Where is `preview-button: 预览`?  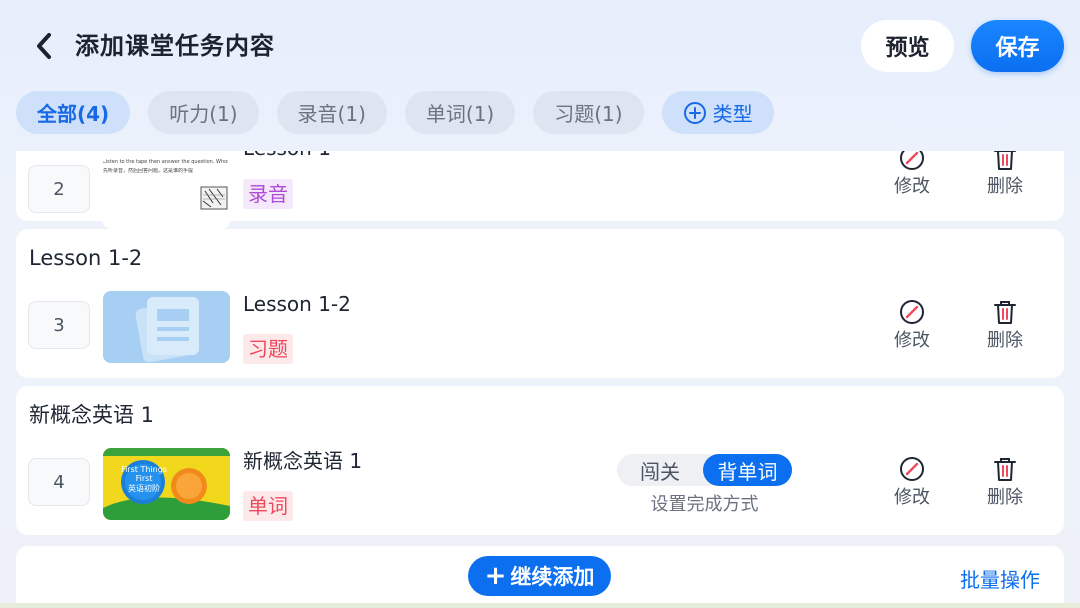 preview-button: 预览 is located at coordinates (907, 46).